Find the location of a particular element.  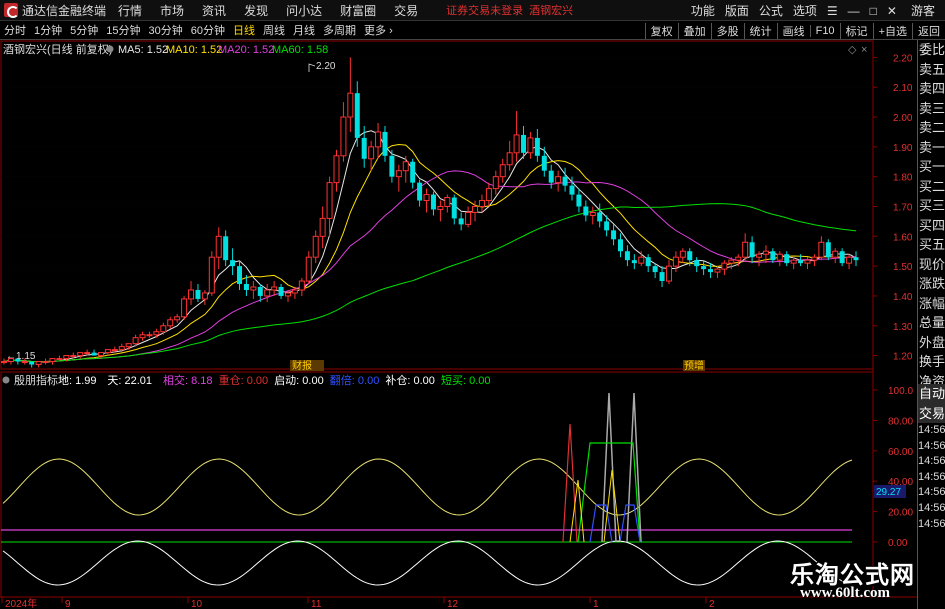

time-tick-label: 12 is located at coordinates (453, 604).